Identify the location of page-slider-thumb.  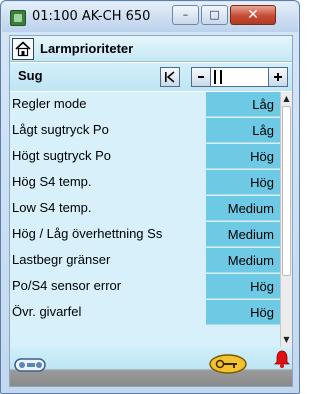
(218, 77).